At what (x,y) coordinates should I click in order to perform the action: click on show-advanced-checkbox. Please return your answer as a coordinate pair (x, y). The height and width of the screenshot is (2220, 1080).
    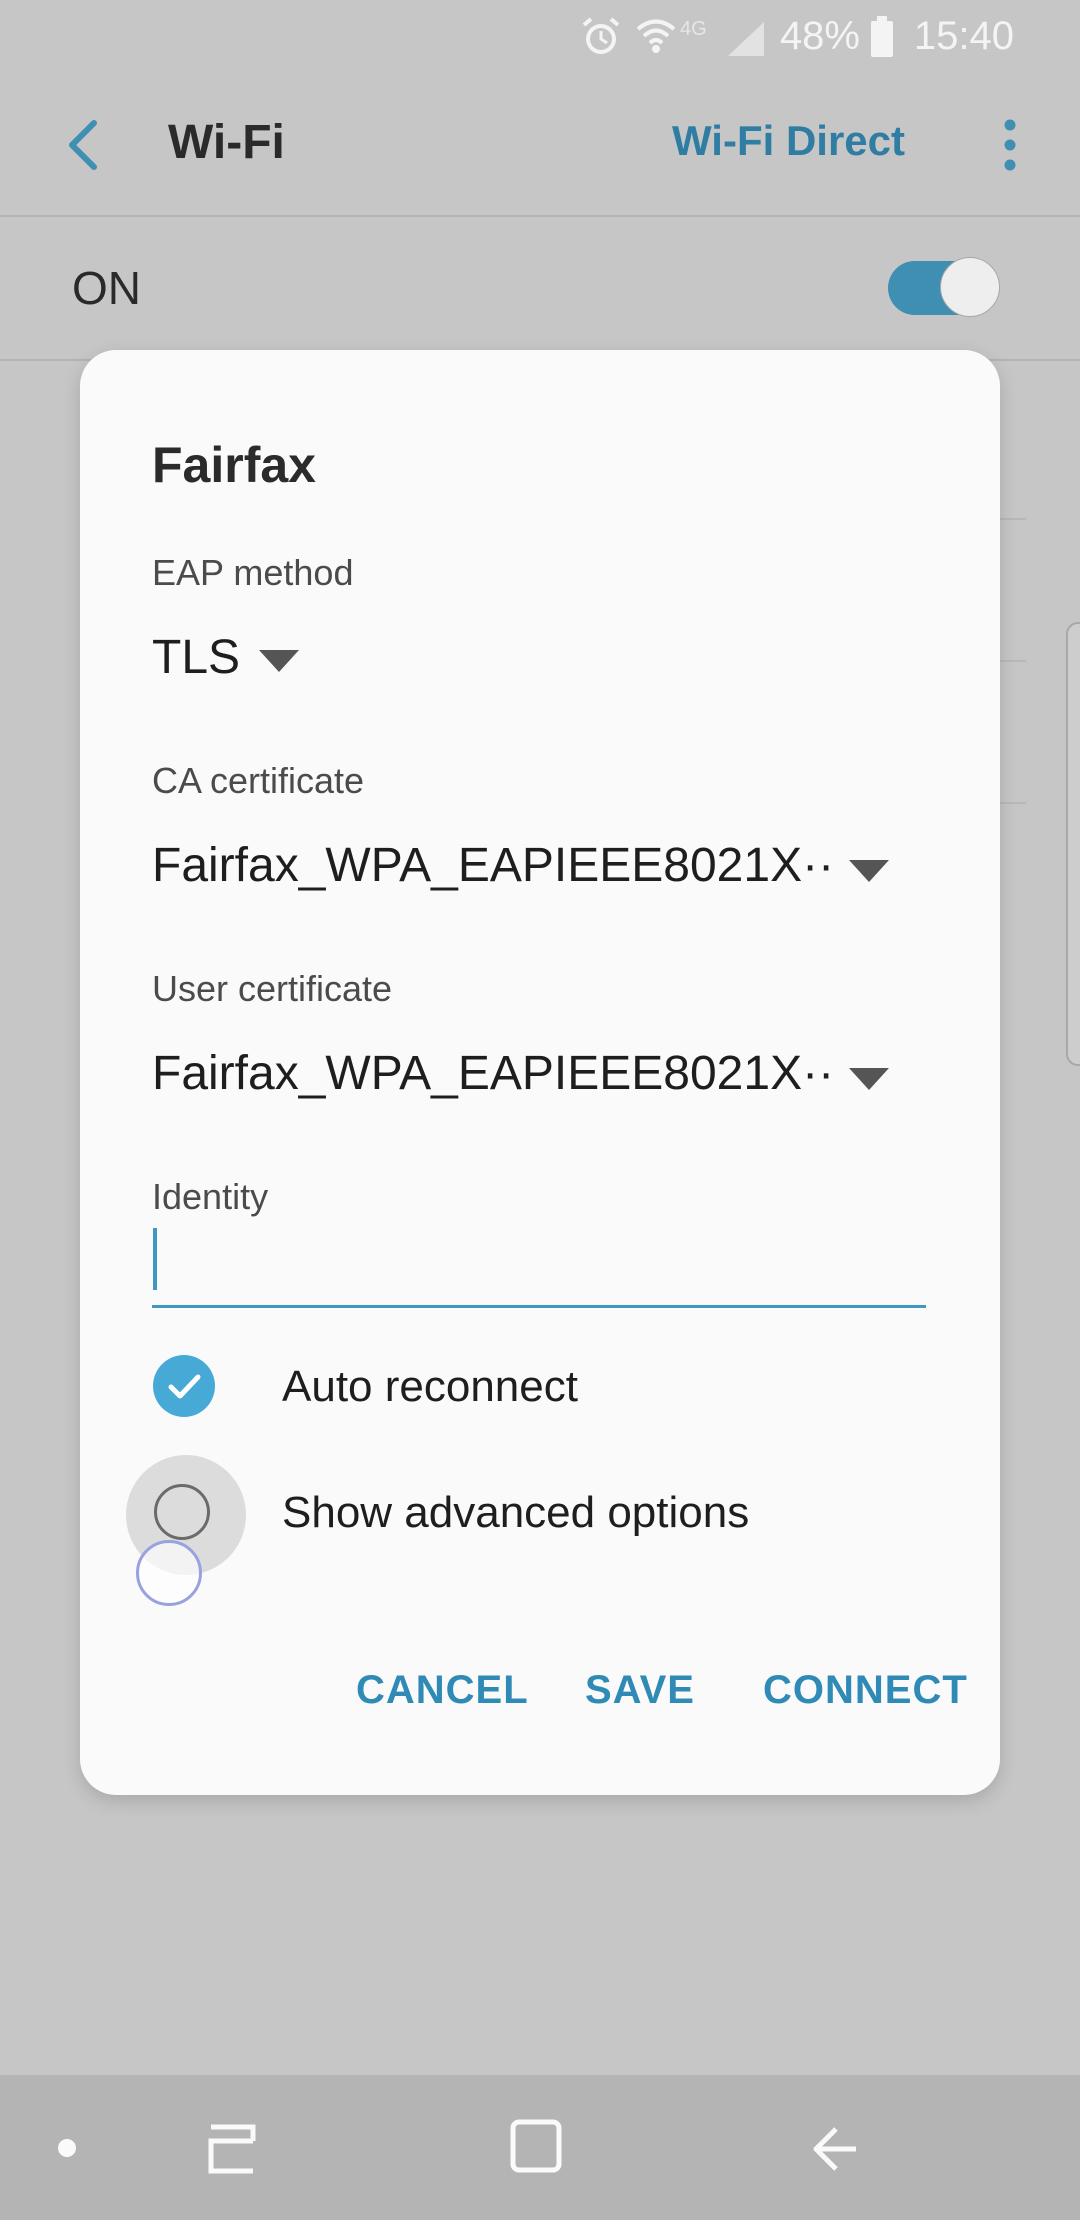
    Looking at the image, I should click on (182, 1512).